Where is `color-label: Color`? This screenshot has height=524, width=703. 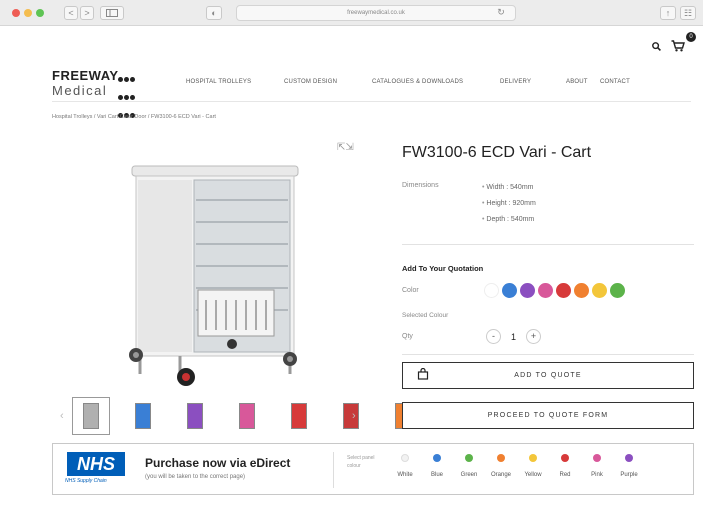
color-label: Color is located at coordinates (410, 290).